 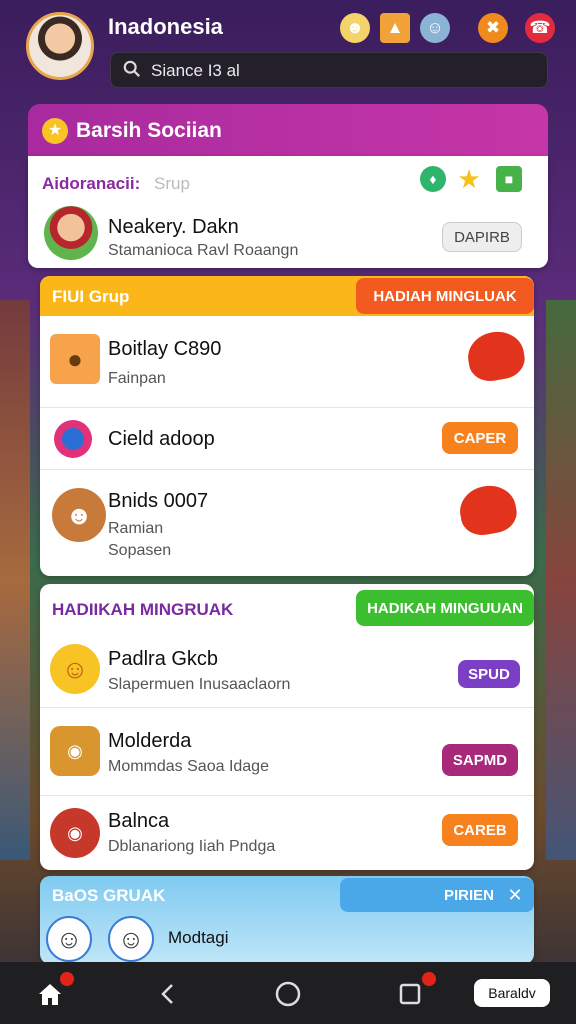 I want to click on group3-name: Modtagi, so click(x=198, y=937).